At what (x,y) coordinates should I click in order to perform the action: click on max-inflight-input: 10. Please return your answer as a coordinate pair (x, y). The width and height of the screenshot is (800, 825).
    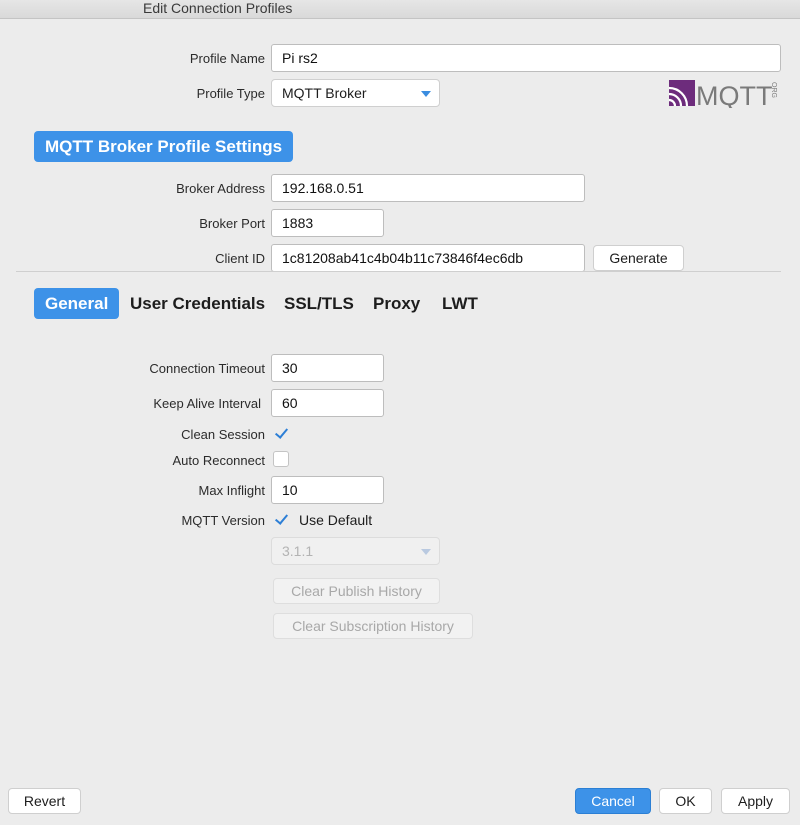
    Looking at the image, I should click on (327, 490).